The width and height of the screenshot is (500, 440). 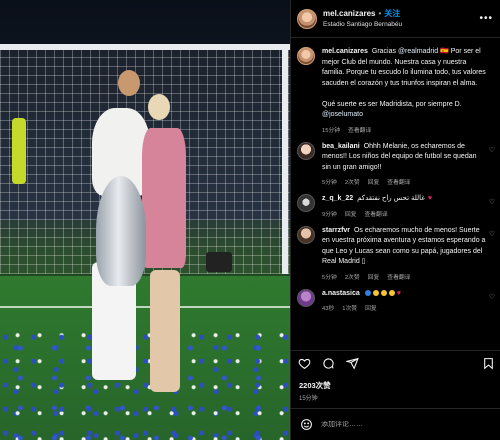 I want to click on caption-username: mel.canizares, so click(x=345, y=51).